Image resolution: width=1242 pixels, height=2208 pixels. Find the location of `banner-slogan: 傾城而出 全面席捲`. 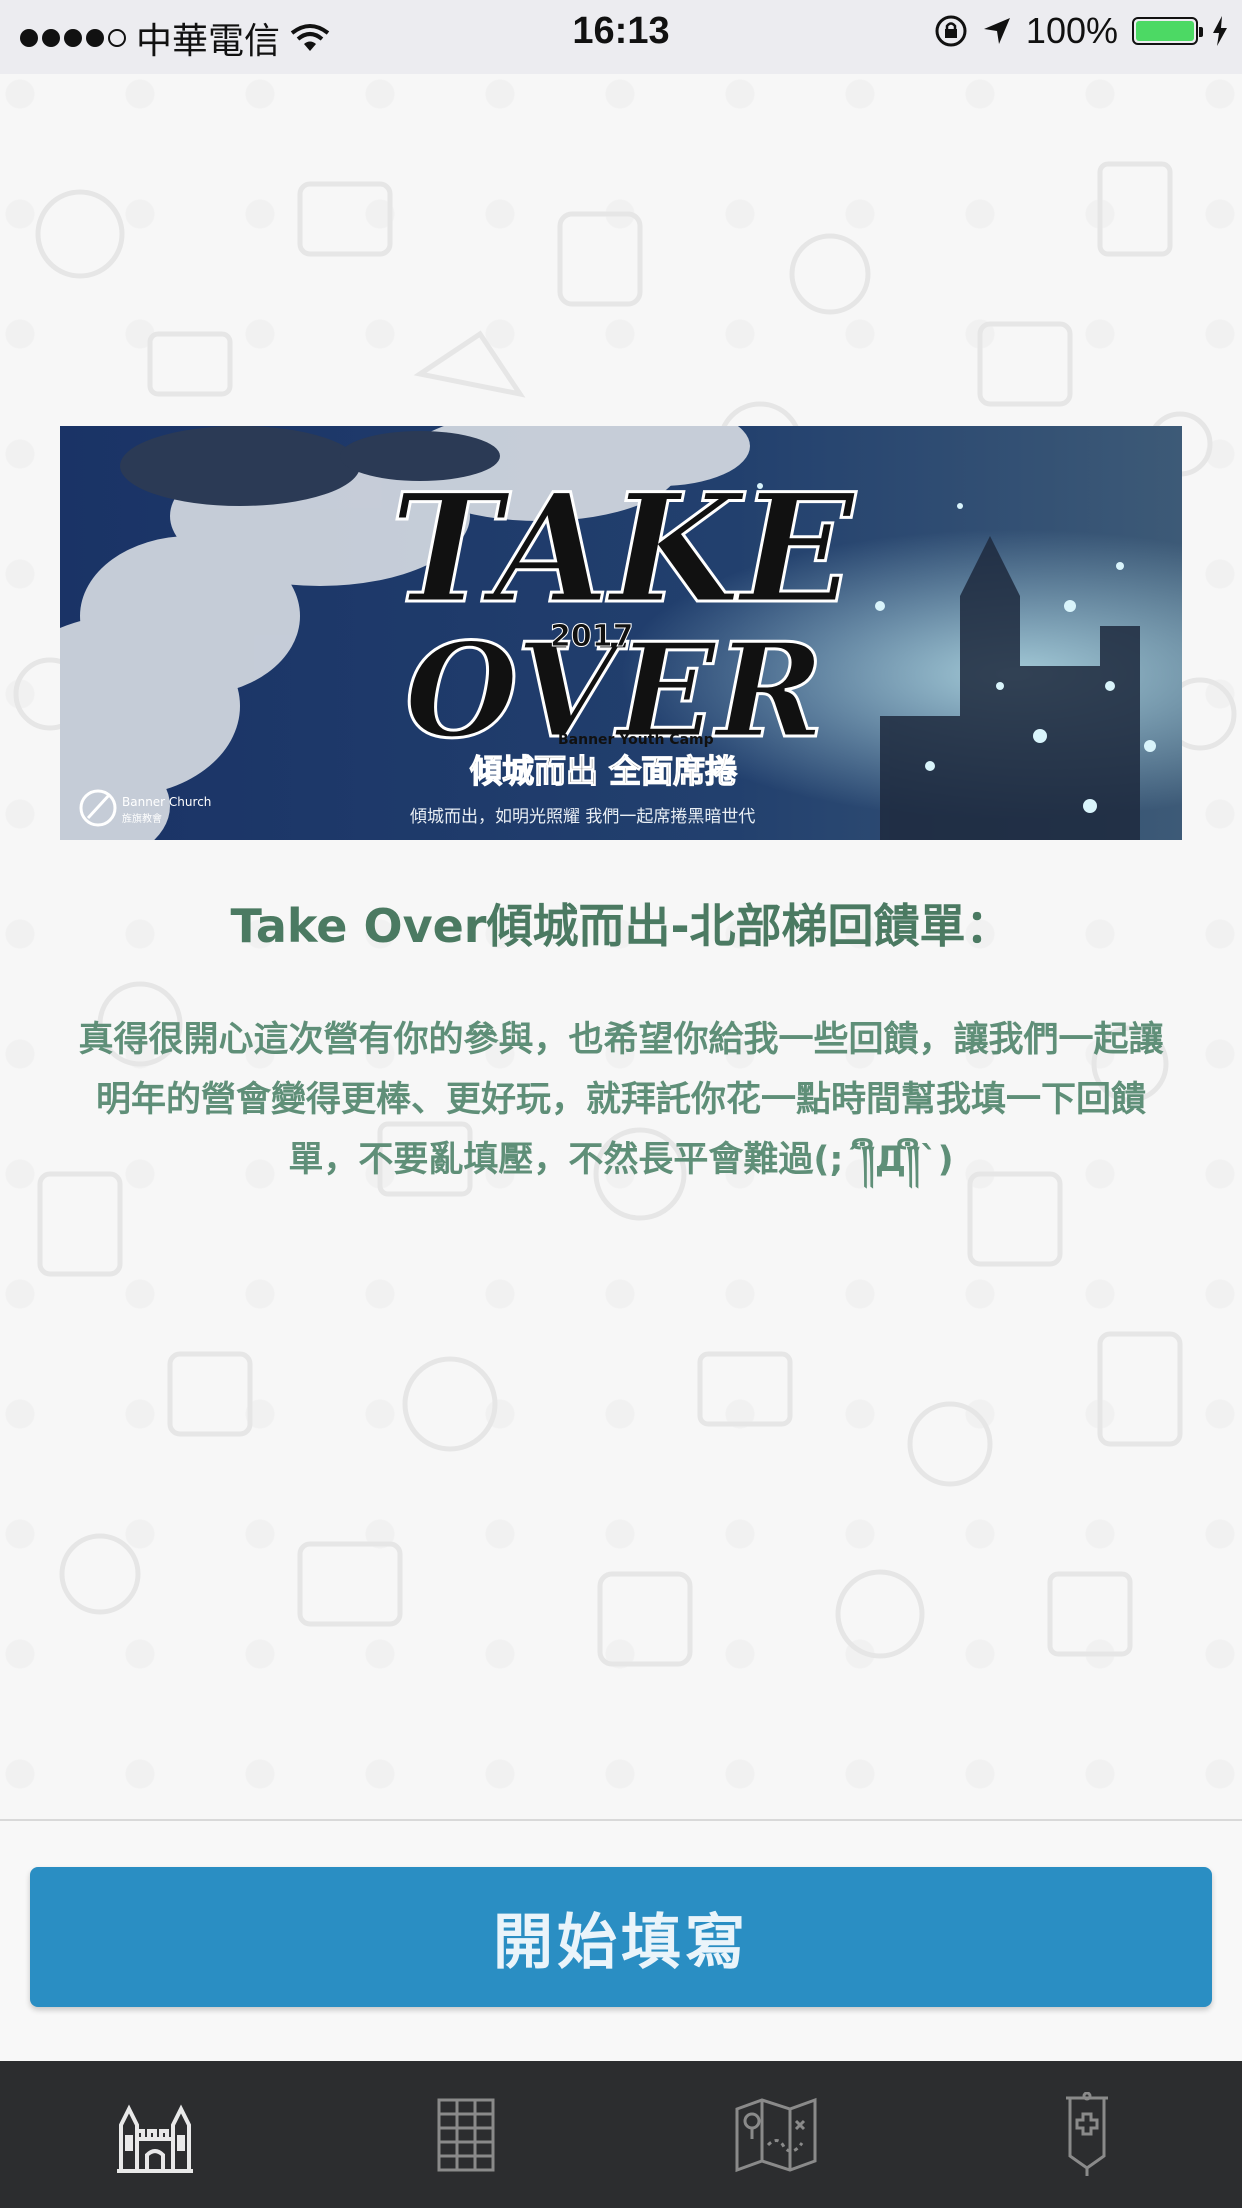

banner-slogan: 傾城而出 全面席捲 is located at coordinates (603, 771).